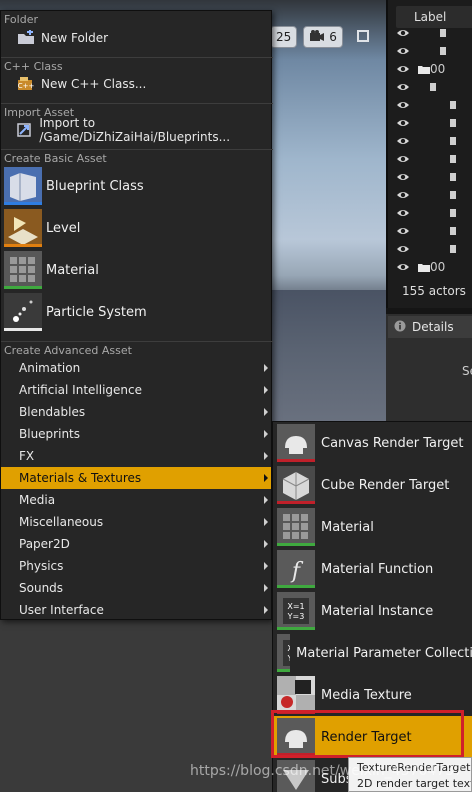 This screenshot has height=792, width=472. Describe the element at coordinates (296, 616) in the screenshot. I see `svg-text: Y=3` at that location.